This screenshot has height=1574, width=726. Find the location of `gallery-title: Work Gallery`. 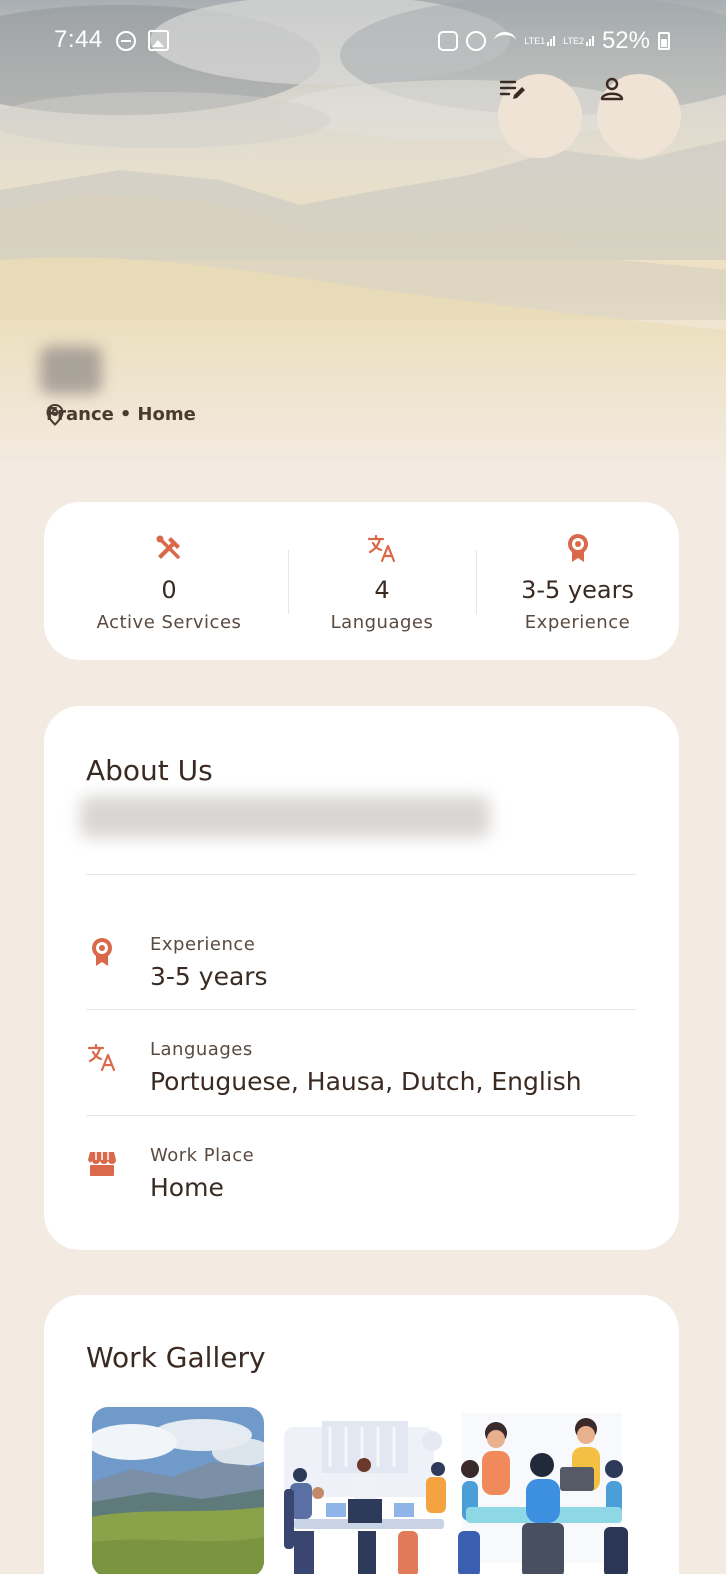

gallery-title: Work Gallery is located at coordinates (176, 1357).